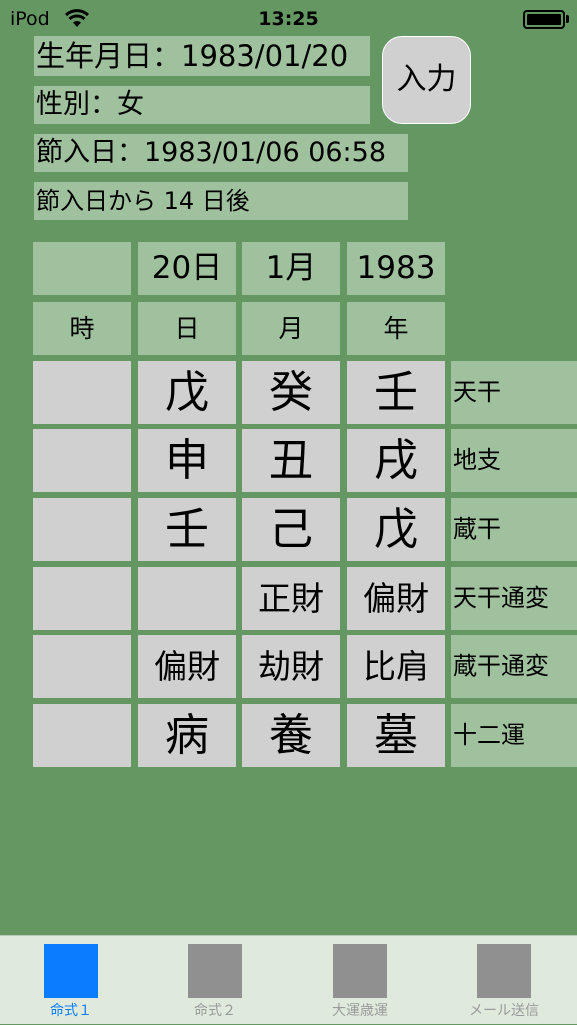 The width and height of the screenshot is (577, 1025). I want to click on cell-month: 養, so click(291, 735).